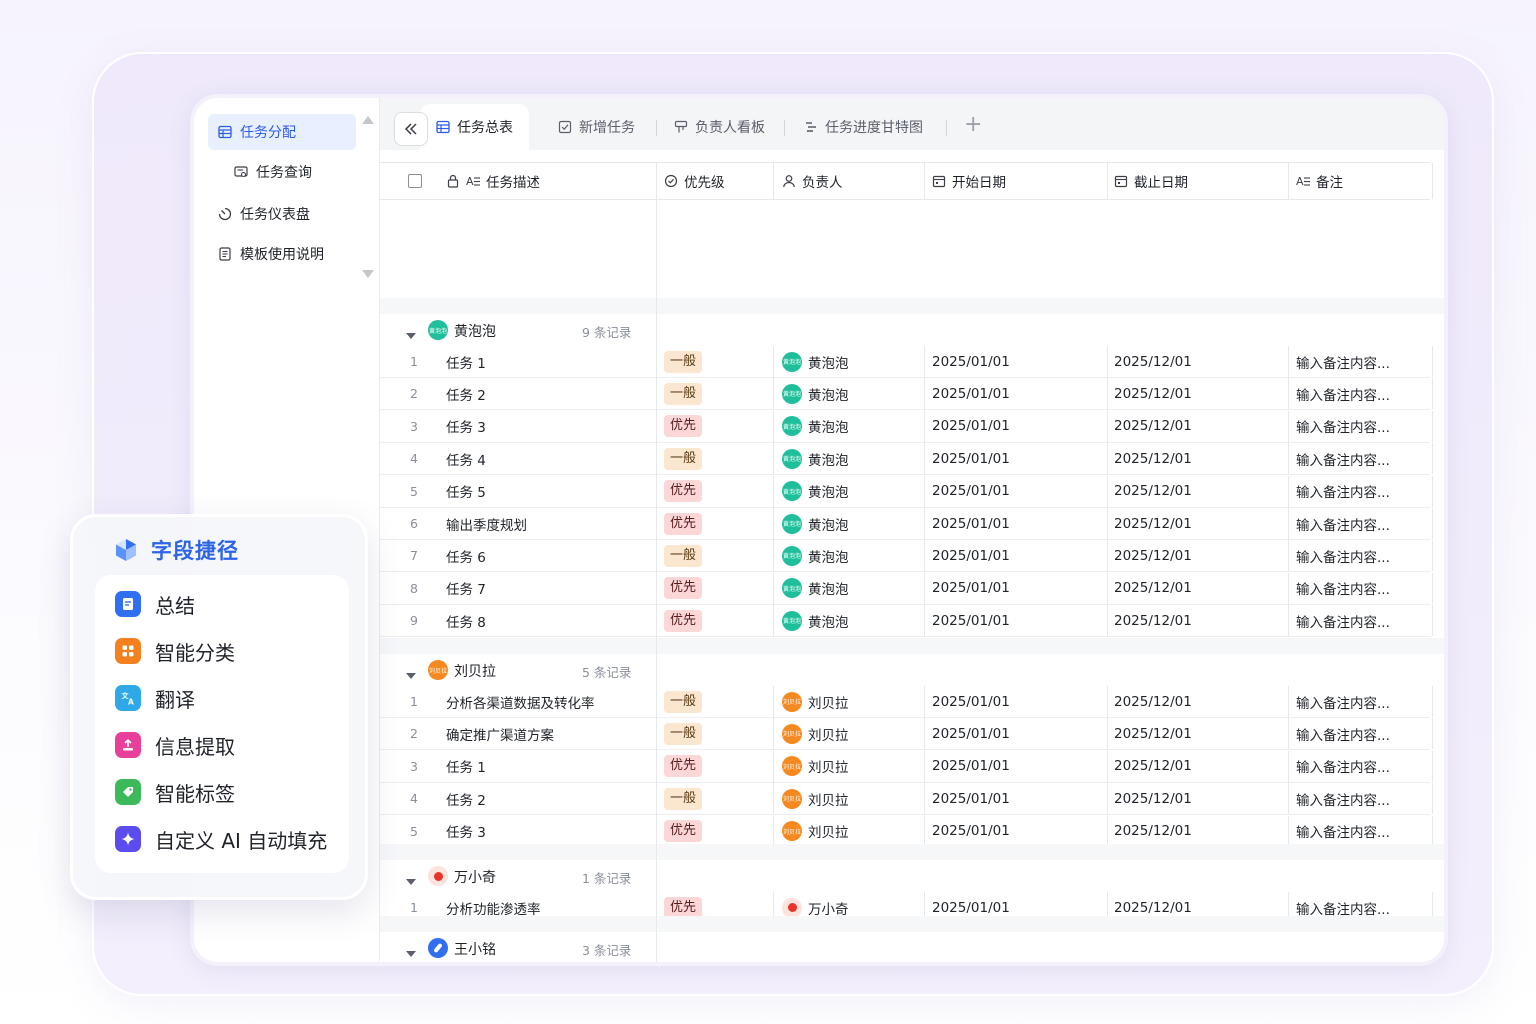 This screenshot has height=1024, width=1536. Describe the element at coordinates (466, 620) in the screenshot. I see `task-desc-cell: 任务 8` at that location.